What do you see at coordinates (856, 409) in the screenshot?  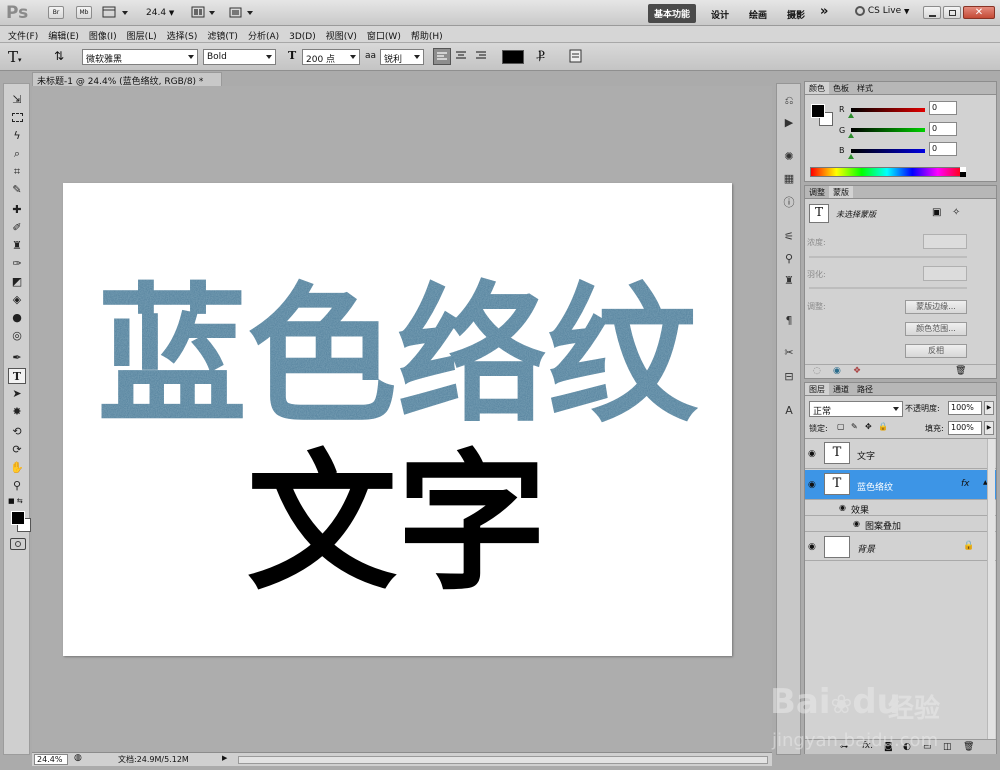 I see `blend-mode-select: 正常` at bounding box center [856, 409].